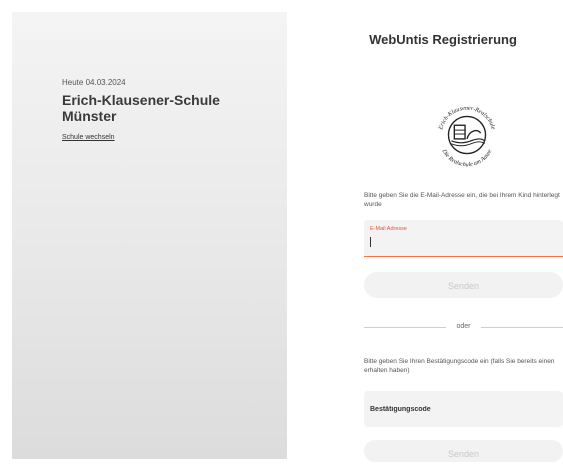  What do you see at coordinates (463, 285) in the screenshot?
I see `send-email-button: Senden` at bounding box center [463, 285].